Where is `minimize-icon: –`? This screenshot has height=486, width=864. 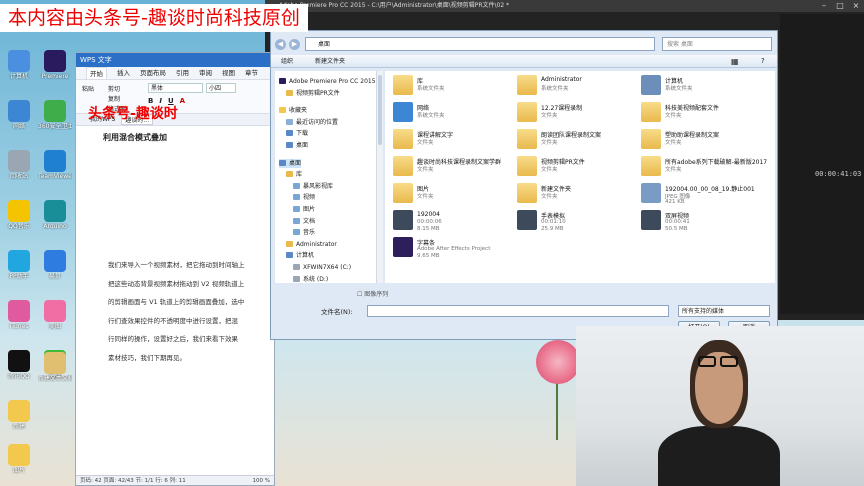
minimize-icon: – is located at coordinates (824, 6).